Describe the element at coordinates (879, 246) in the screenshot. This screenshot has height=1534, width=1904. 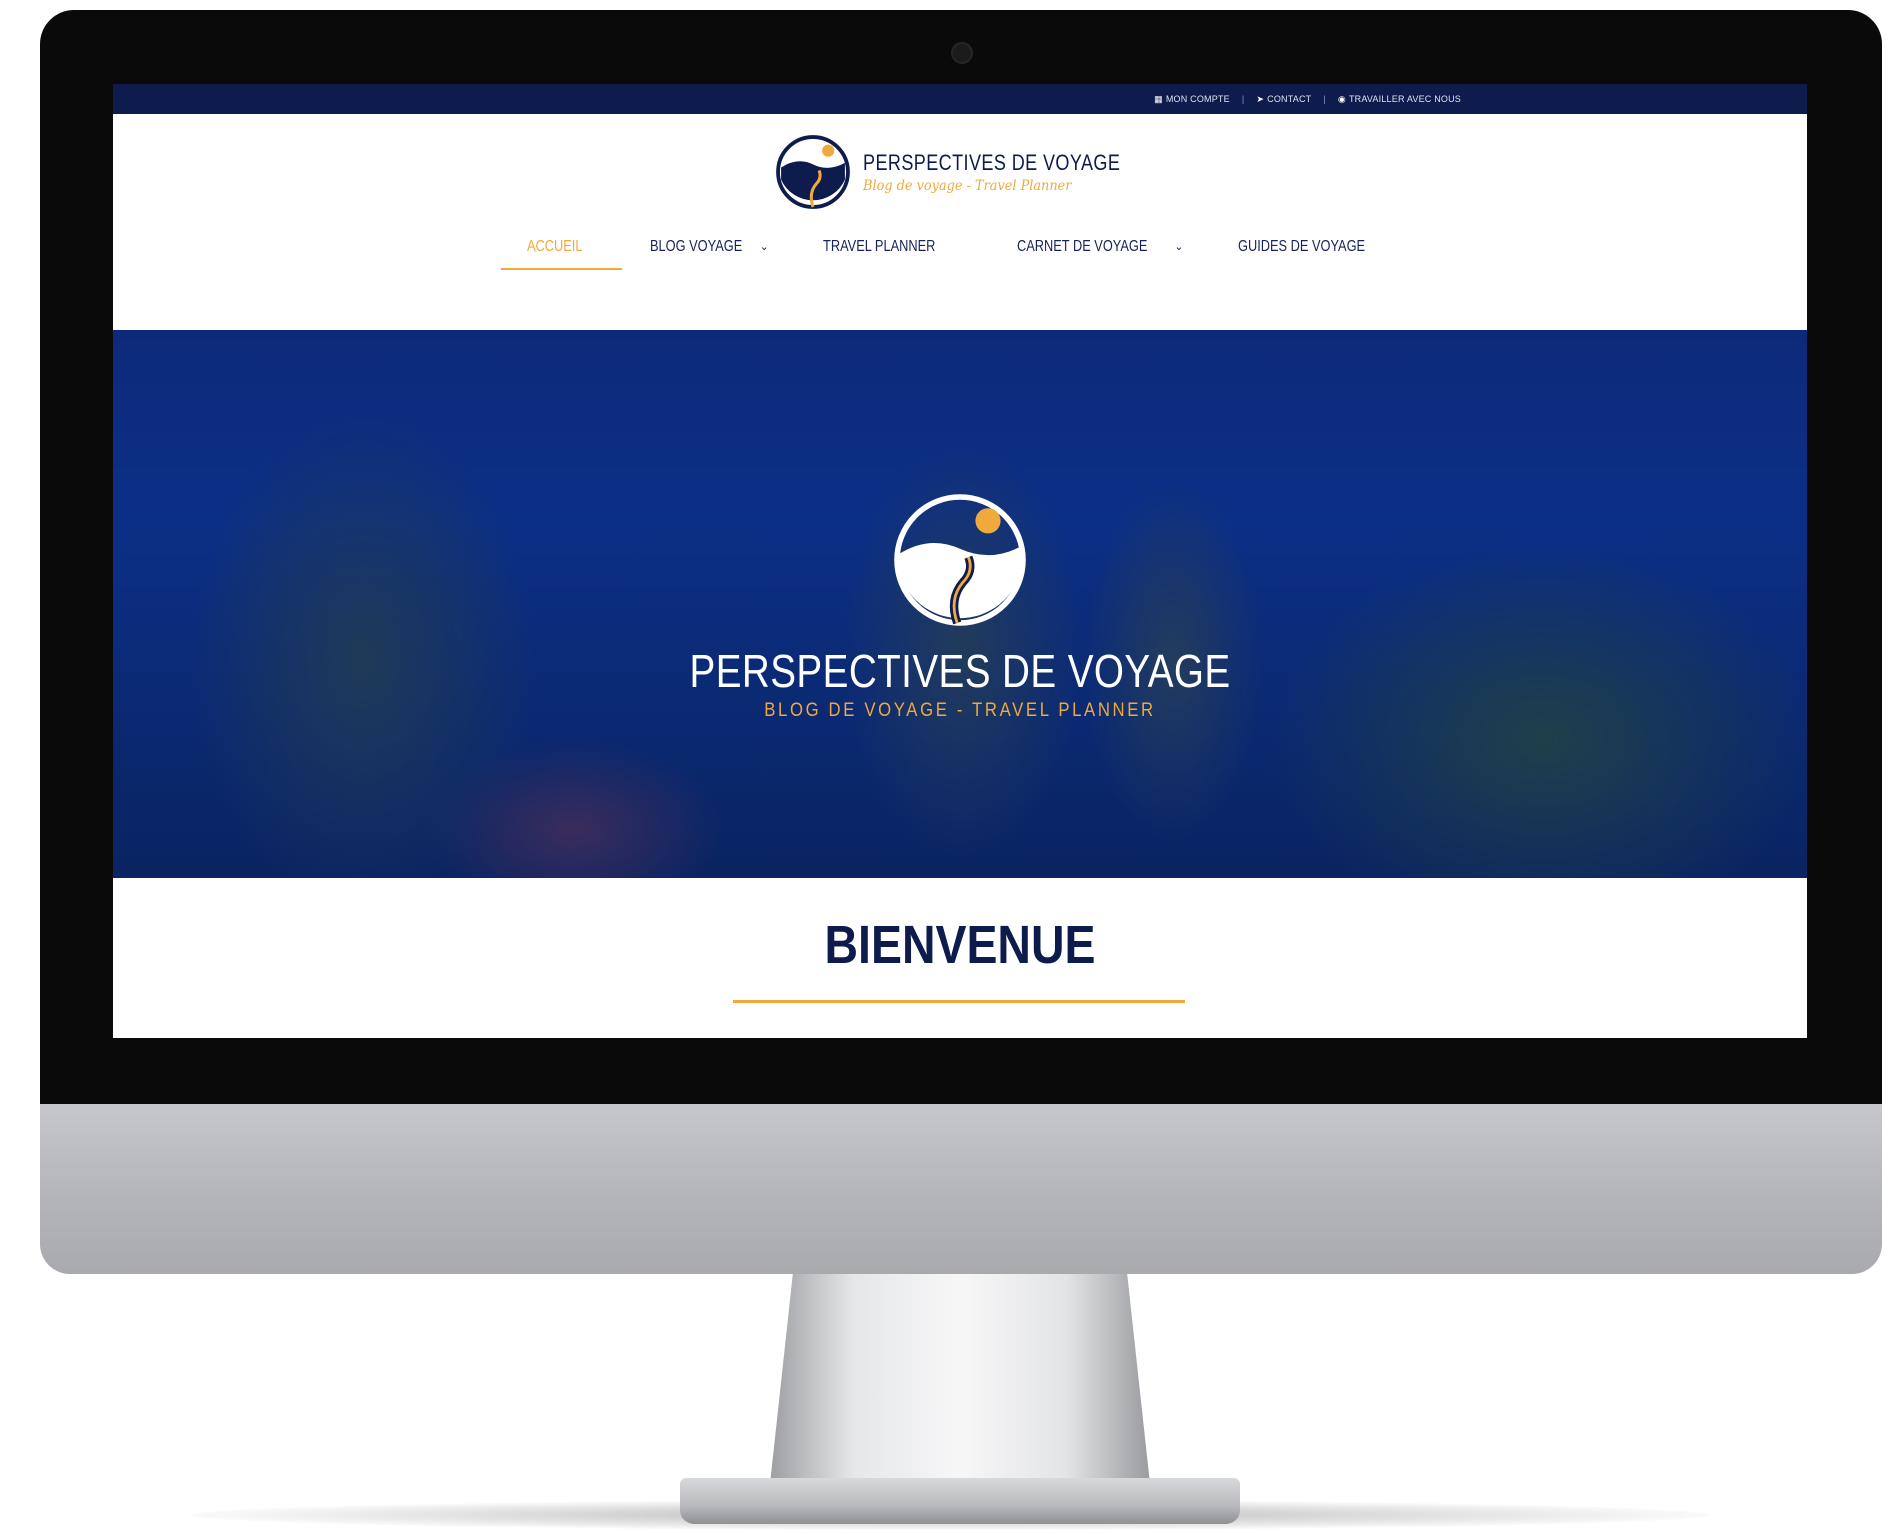
I see `nav-item-label: TRAVEL PLANNER` at that location.